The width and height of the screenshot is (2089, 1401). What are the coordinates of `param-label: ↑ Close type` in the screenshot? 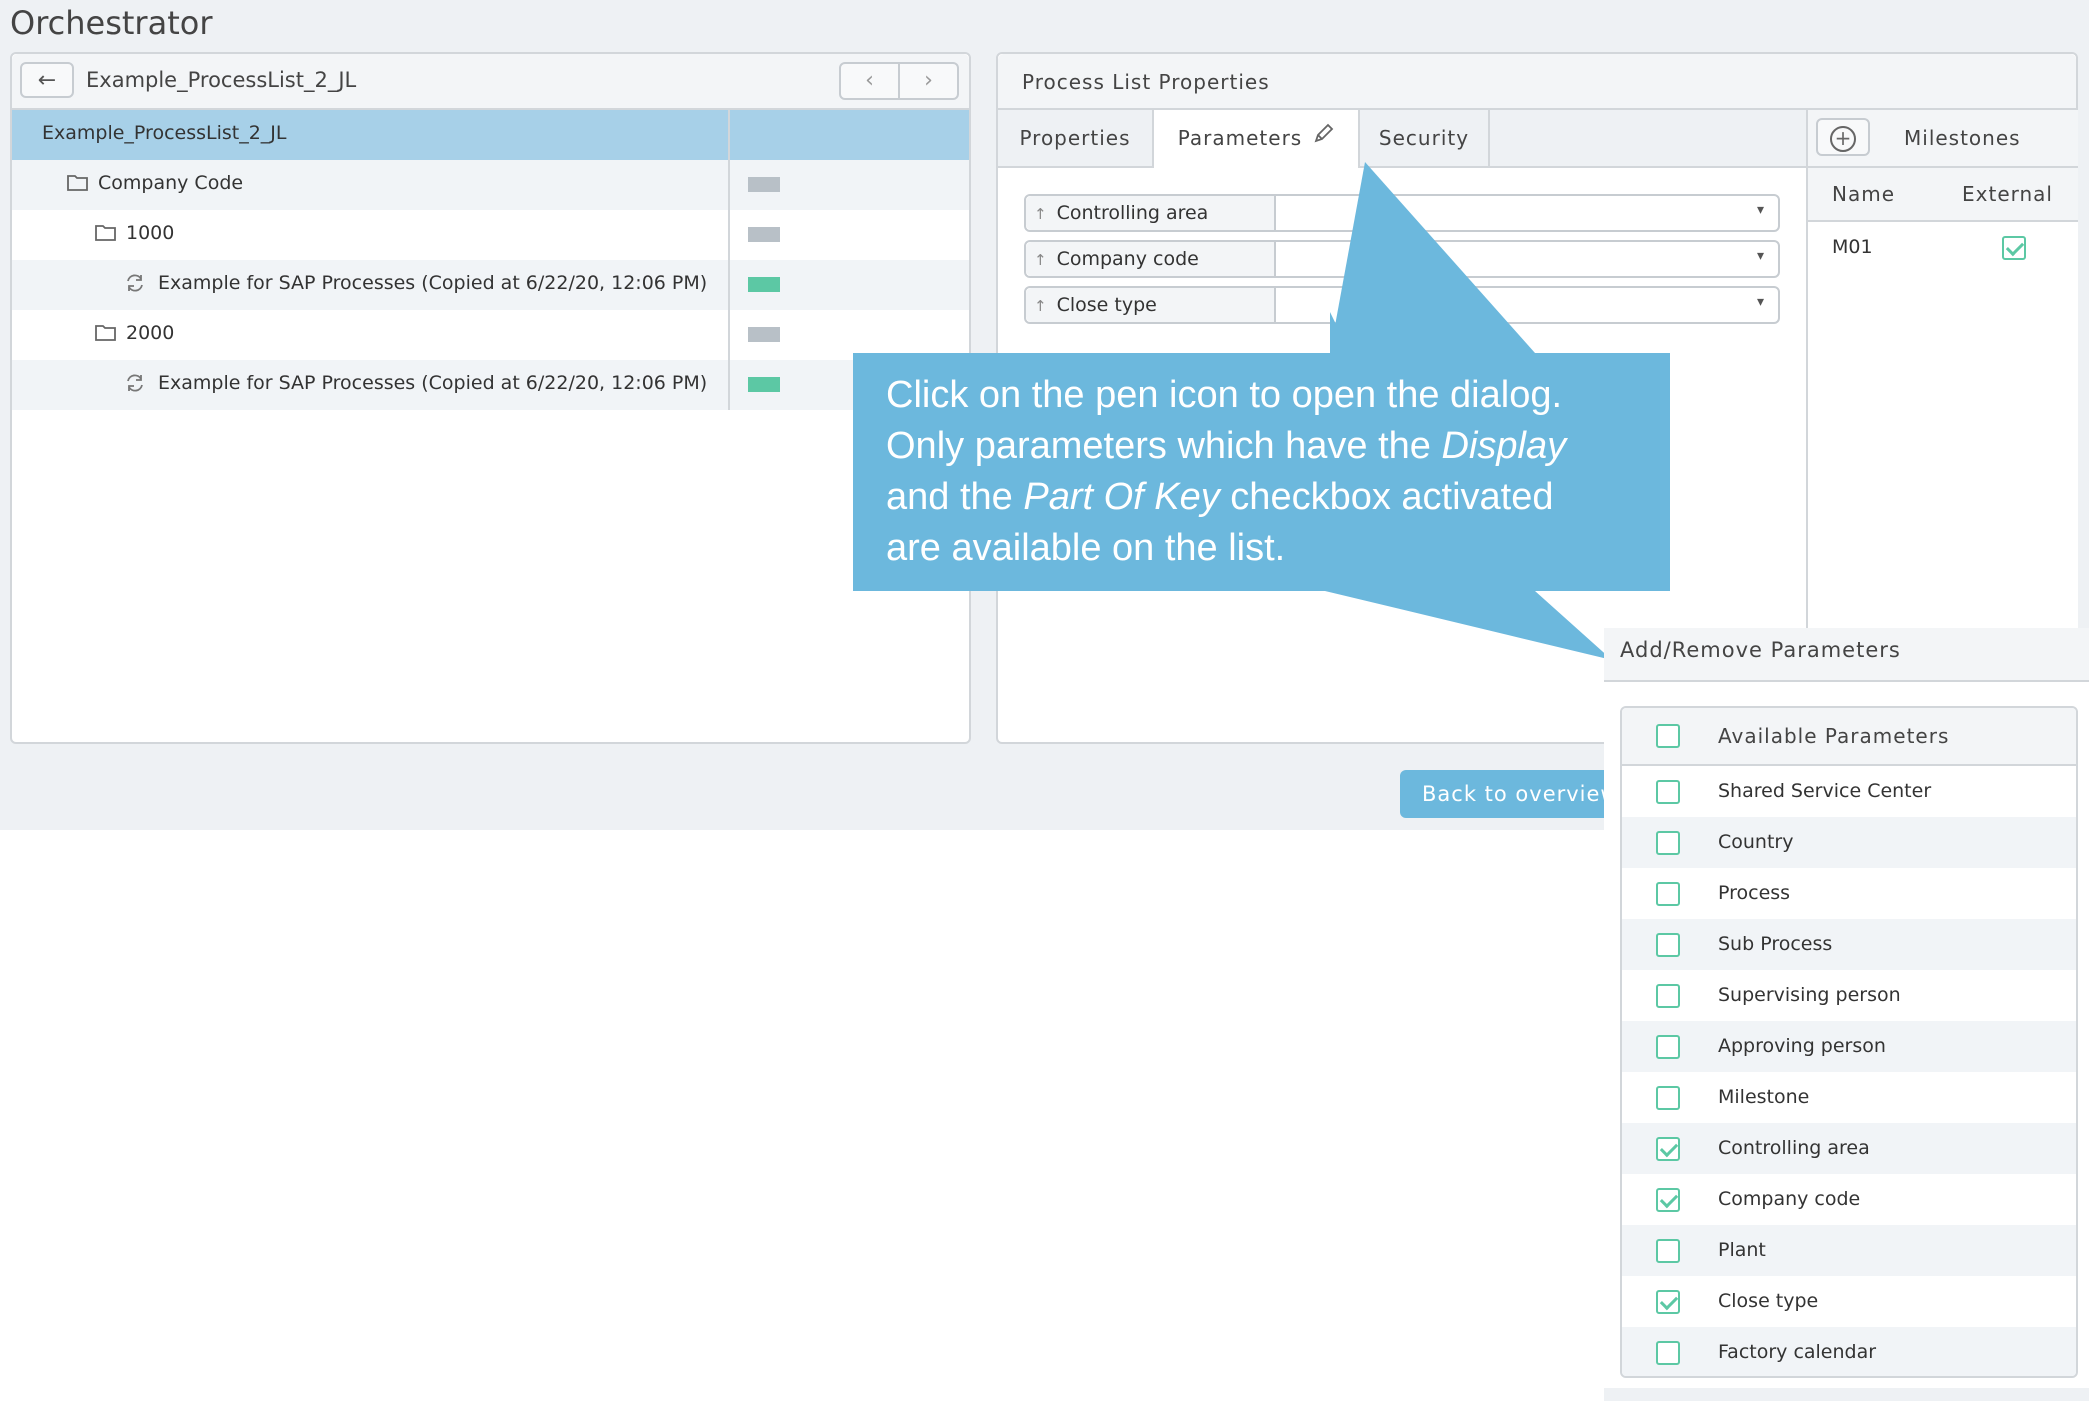 It's located at (1151, 305).